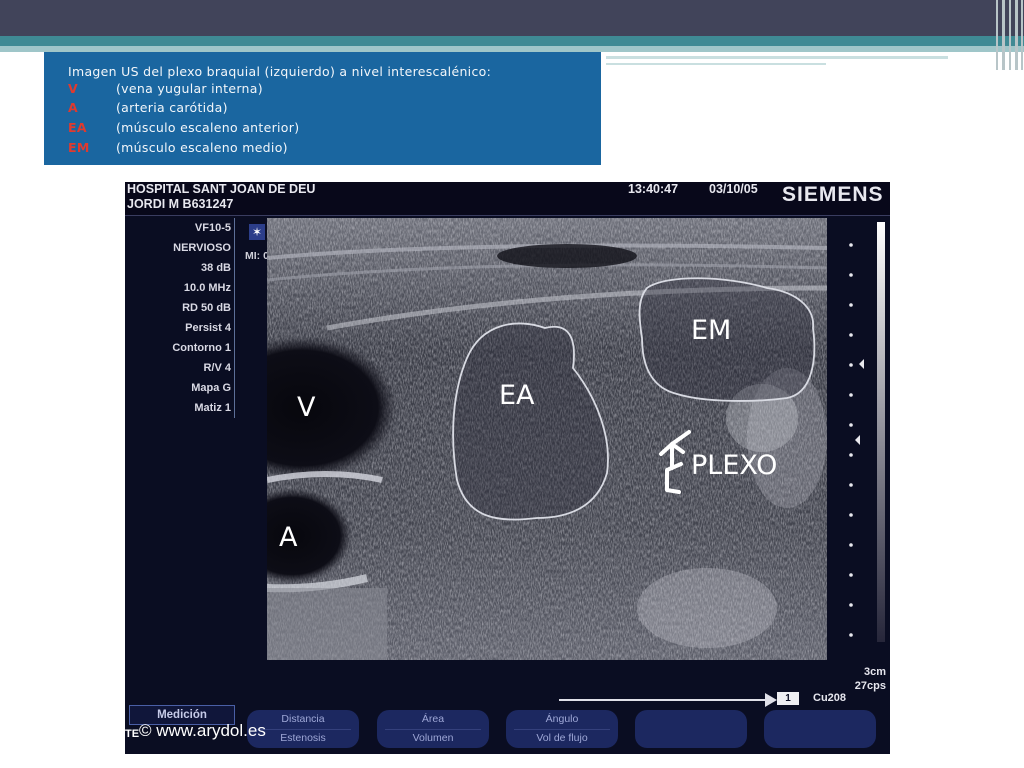 This screenshot has width=1024, height=768. What do you see at coordinates (77, 127) in the screenshot?
I see `legend-key: EA` at bounding box center [77, 127].